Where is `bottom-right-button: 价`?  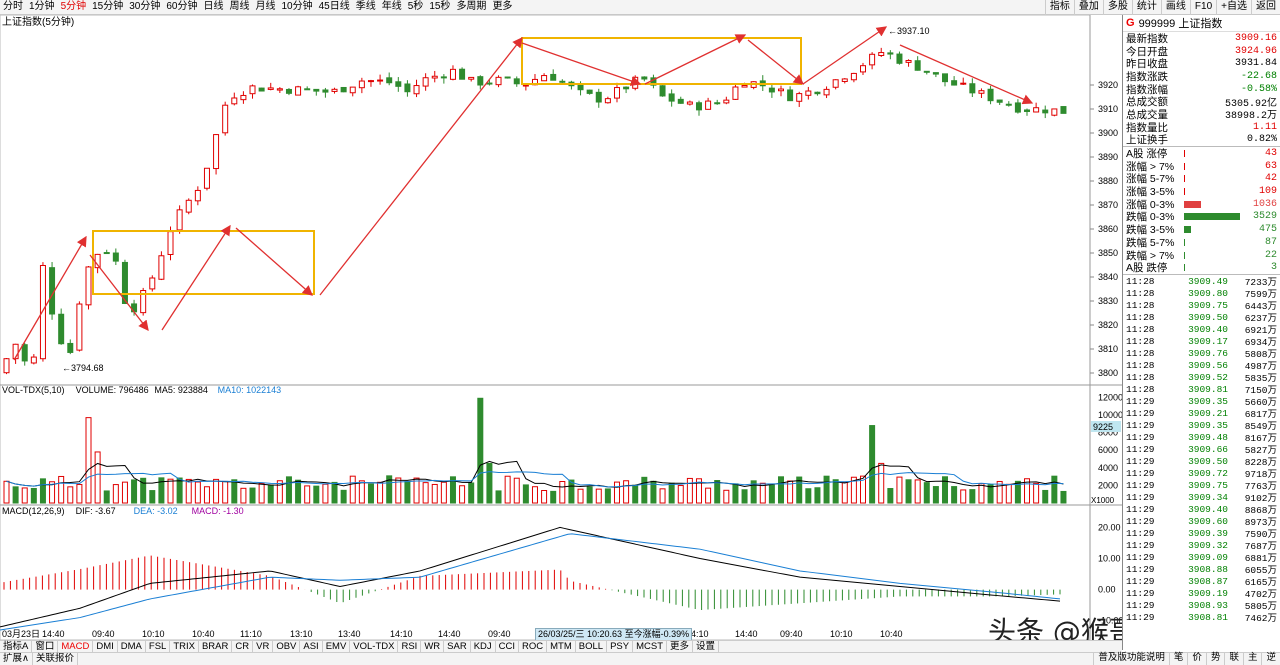 bottom-right-button: 价 is located at coordinates (1196, 658).